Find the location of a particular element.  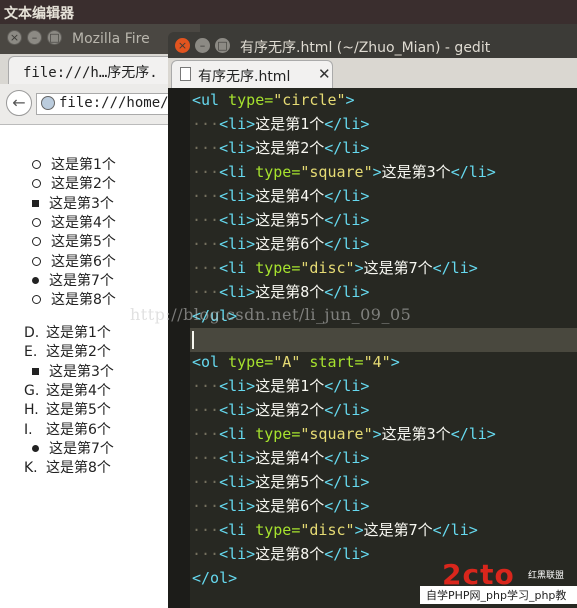

site-logo: 2cto 红黑联盟 自学PHP网_php学习_php教 is located at coordinates (498, 582).